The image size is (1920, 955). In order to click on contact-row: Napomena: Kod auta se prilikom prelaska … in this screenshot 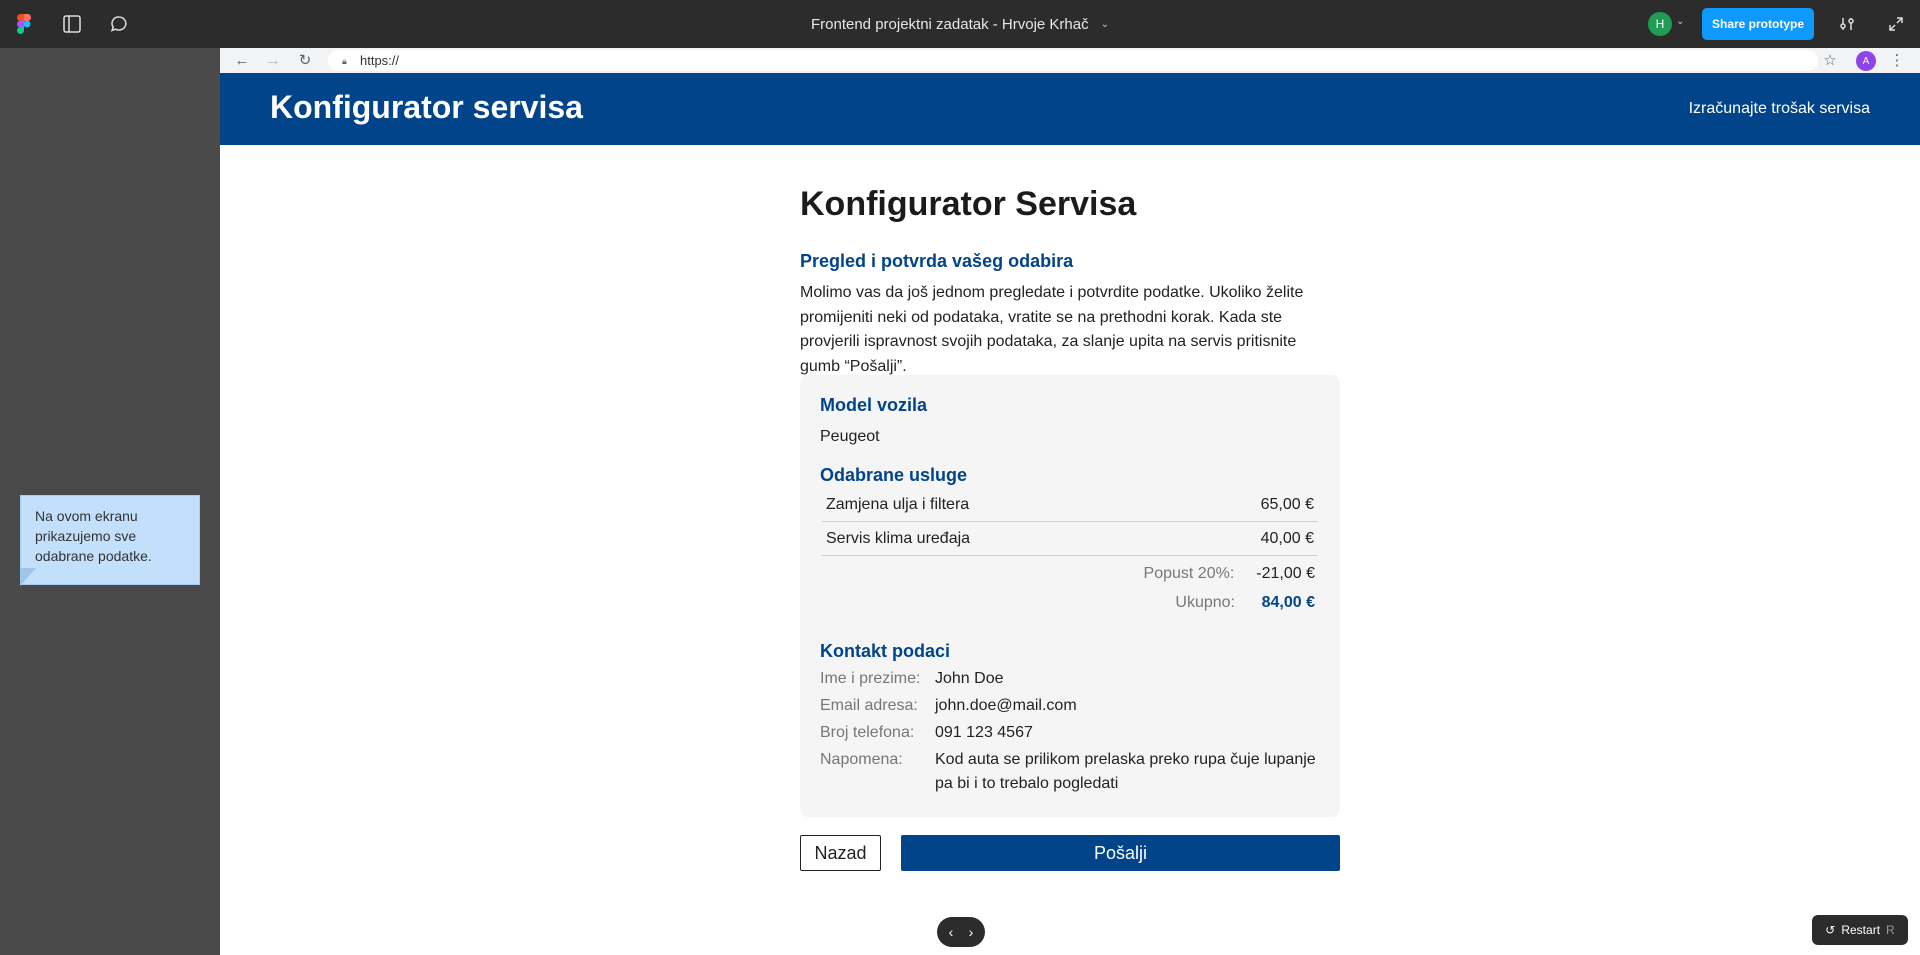, I will do `click(1070, 772)`.